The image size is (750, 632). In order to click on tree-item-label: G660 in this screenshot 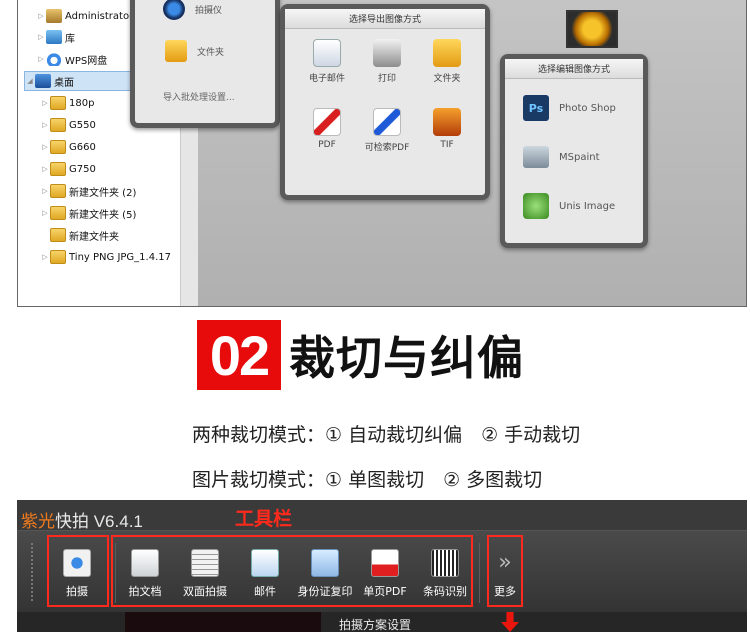, I will do `click(82, 147)`.